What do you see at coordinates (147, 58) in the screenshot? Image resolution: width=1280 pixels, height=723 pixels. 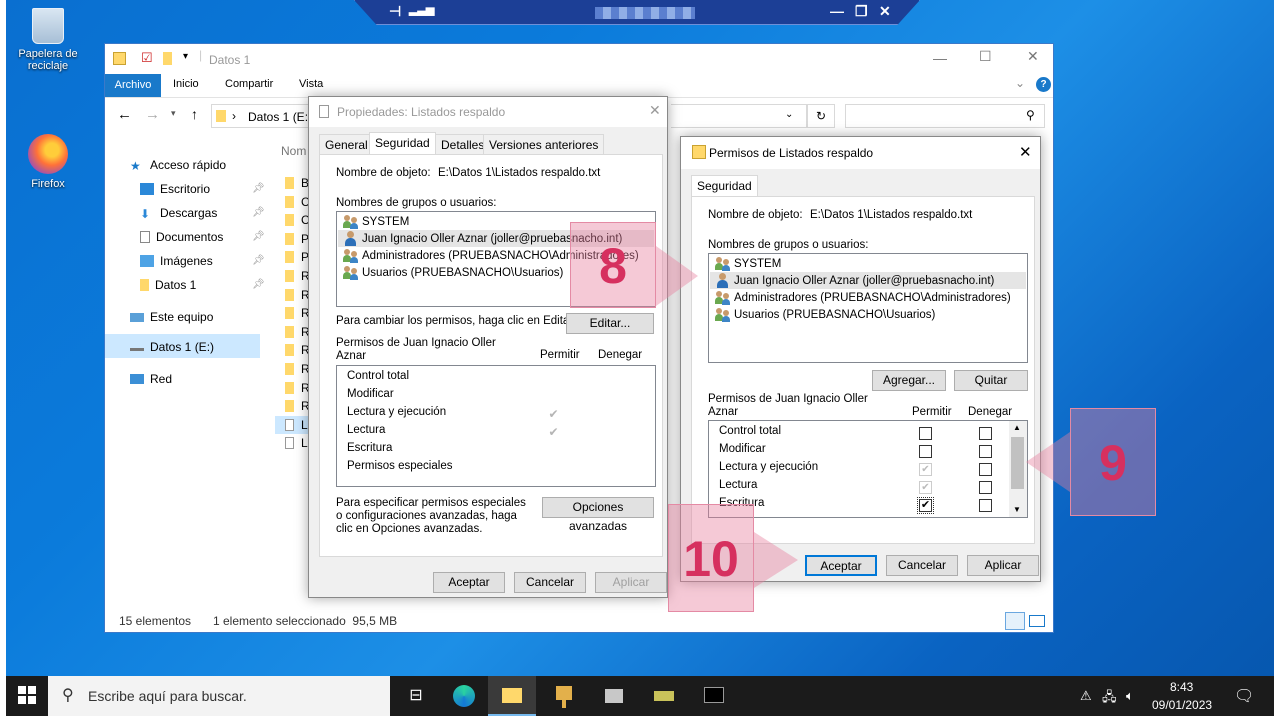 I see `properties-quick-icon: ☑` at bounding box center [147, 58].